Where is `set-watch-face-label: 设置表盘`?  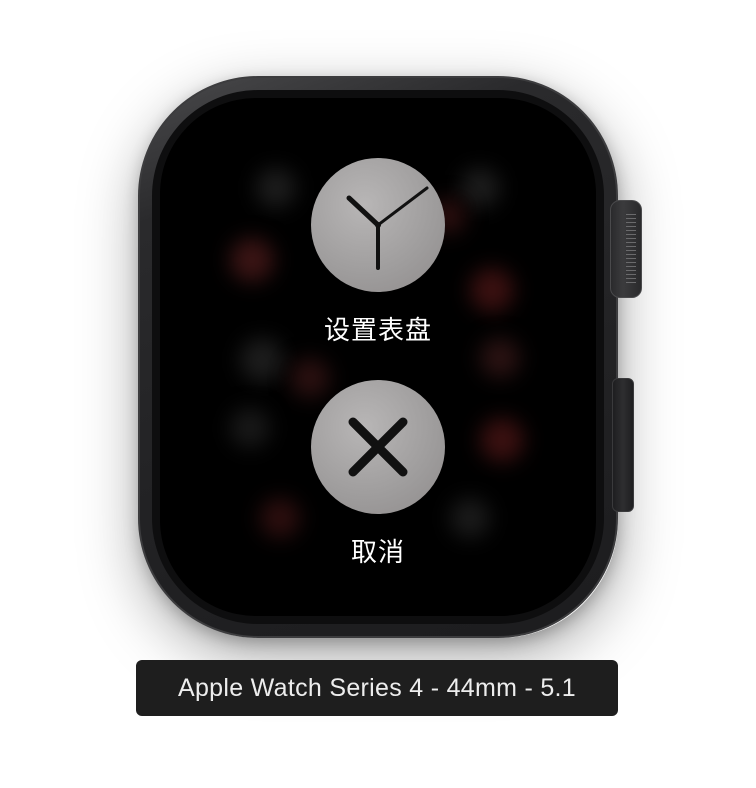
set-watch-face-label: 设置表盘 is located at coordinates (377, 331).